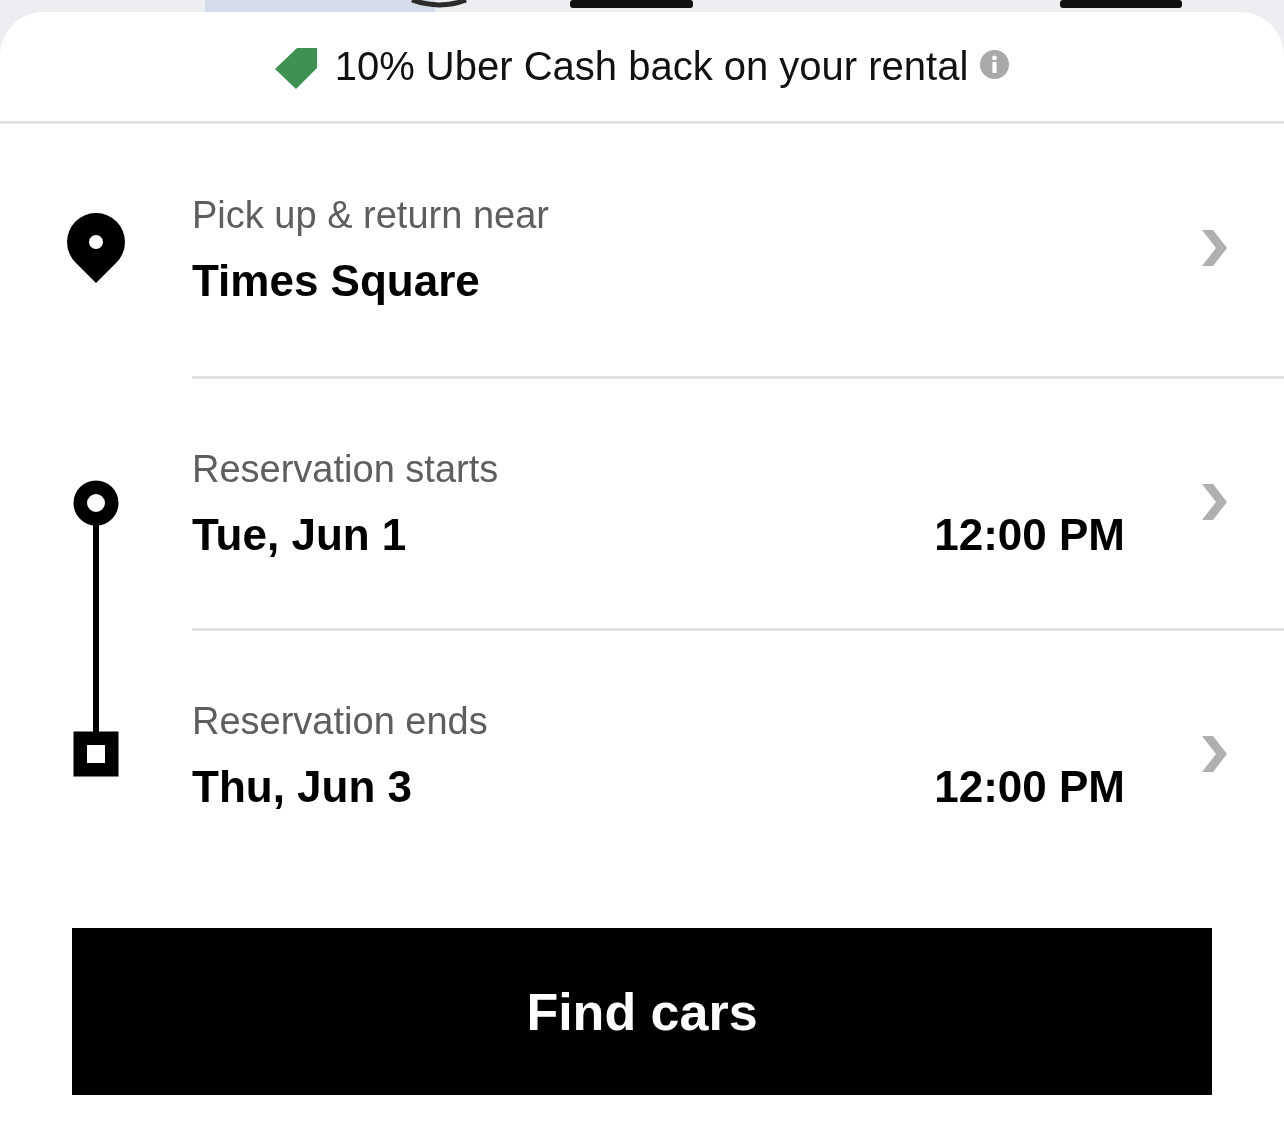  Describe the element at coordinates (651, 66) in the screenshot. I see `promo-text: 10% Uber Cash back on your rental` at that location.